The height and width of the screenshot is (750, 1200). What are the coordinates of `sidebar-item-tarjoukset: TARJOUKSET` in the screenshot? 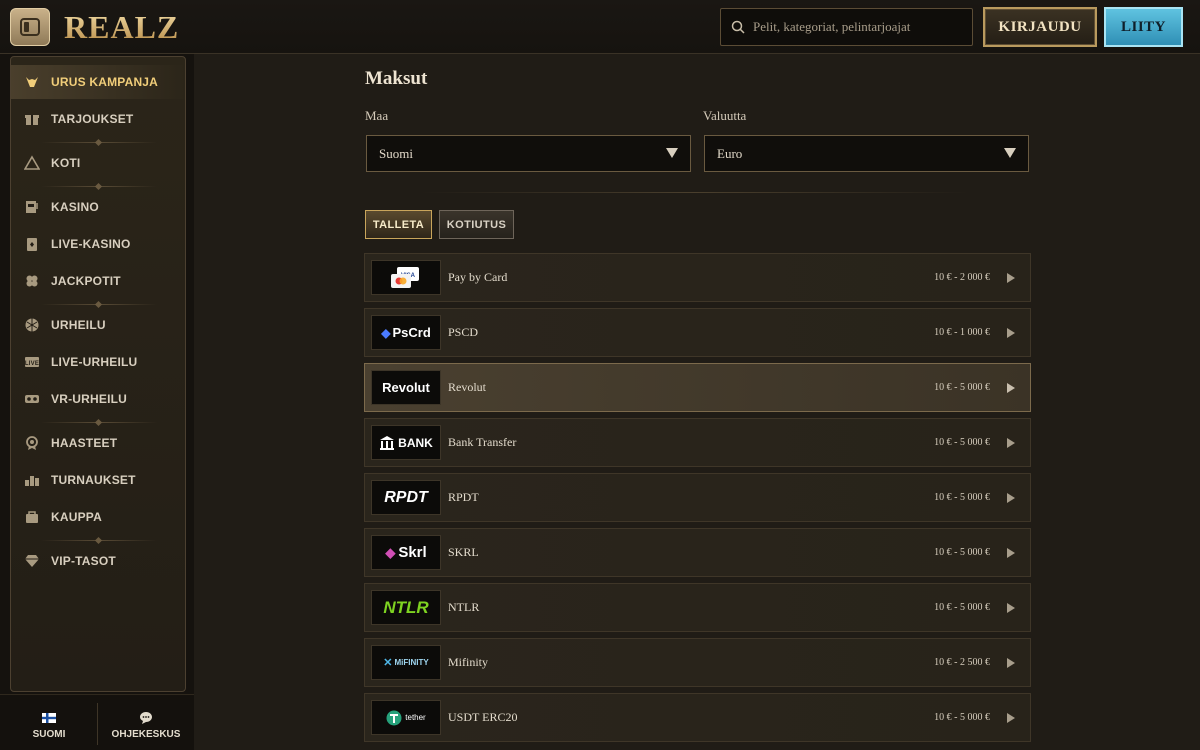 It's located at (98, 119).